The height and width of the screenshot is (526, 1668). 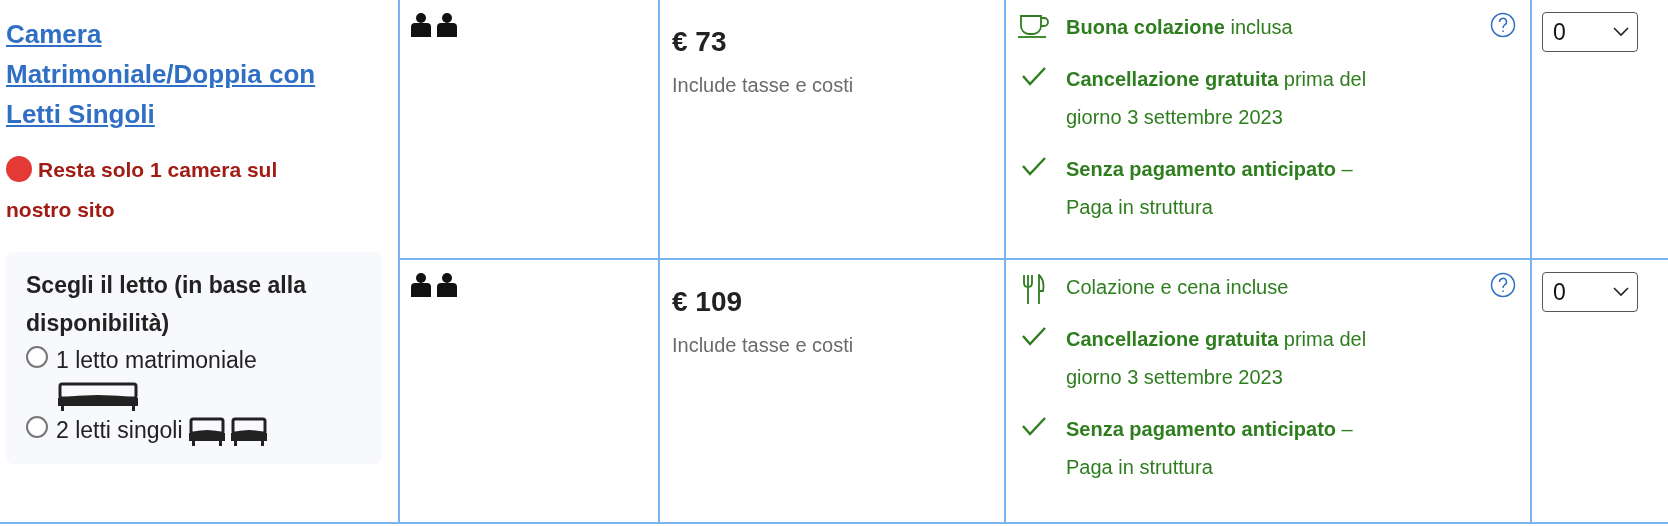 What do you see at coordinates (171, 74) in the screenshot?
I see `room-title-link: Camera Matrimoniale/Doppia con Letti Singoli` at bounding box center [171, 74].